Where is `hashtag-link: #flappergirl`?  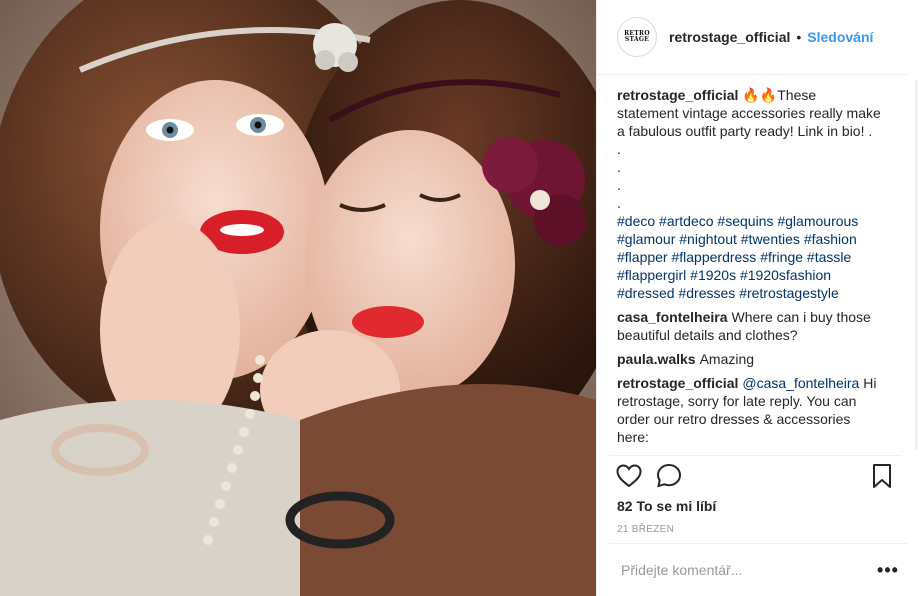
hashtag-link: #flappergirl is located at coordinates (651, 275).